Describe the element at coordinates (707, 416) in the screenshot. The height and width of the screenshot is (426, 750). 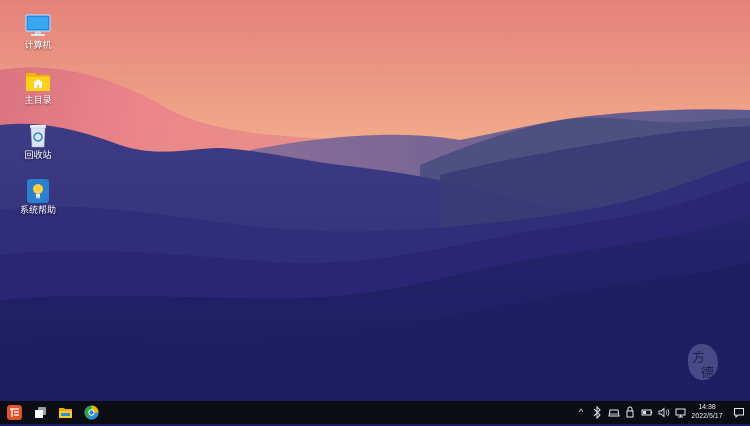
I see `clock-date: 2022/5/17` at that location.